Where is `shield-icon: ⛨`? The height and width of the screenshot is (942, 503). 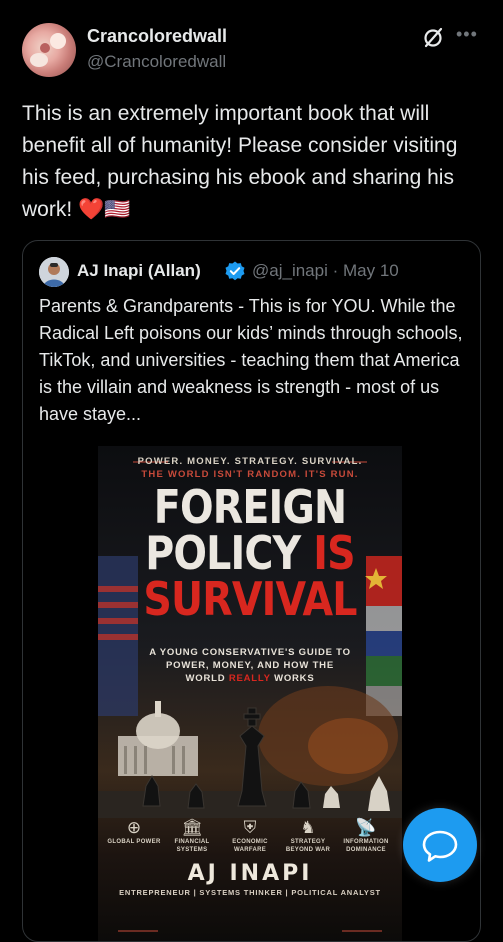 shield-icon: ⛨ is located at coordinates (250, 827).